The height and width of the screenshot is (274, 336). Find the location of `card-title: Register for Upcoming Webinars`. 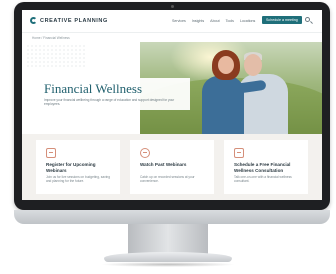

card-title: Register for Upcoming Webinars is located at coordinates (71, 167).